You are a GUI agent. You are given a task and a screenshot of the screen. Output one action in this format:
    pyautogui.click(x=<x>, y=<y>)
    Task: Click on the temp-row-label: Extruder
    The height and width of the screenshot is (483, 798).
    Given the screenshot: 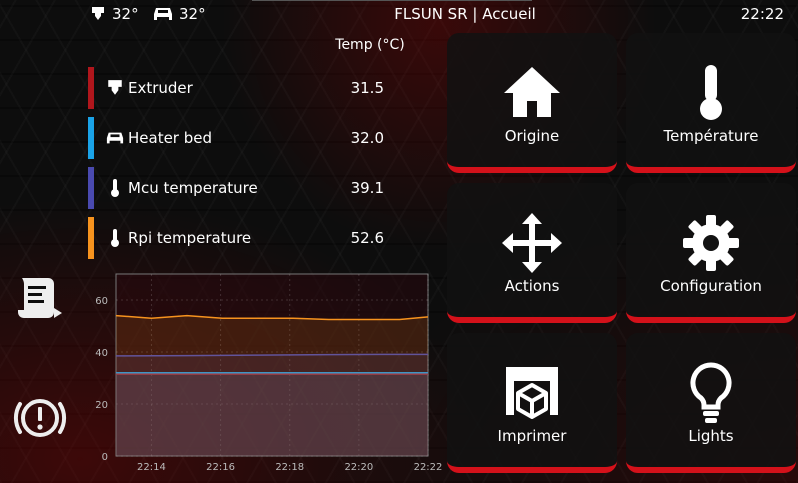 What is the action you would take?
    pyautogui.click(x=160, y=88)
    